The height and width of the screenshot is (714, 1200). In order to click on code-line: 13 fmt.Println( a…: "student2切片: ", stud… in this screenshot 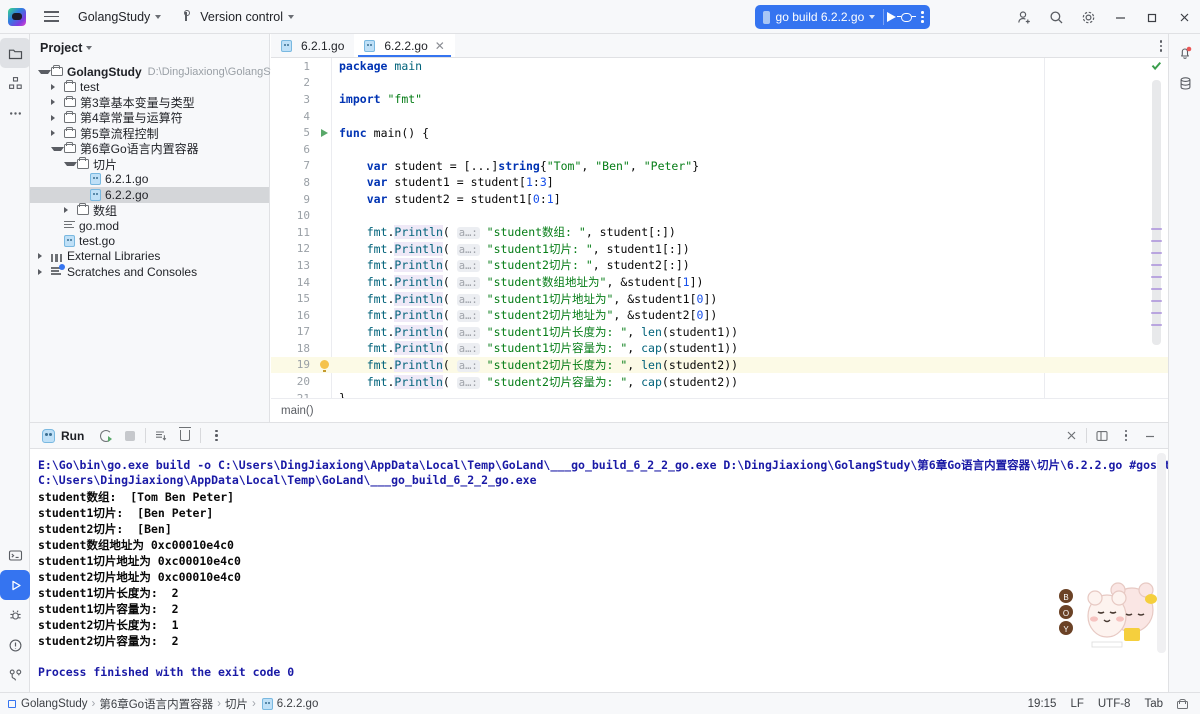, I will do `click(719, 265)`.